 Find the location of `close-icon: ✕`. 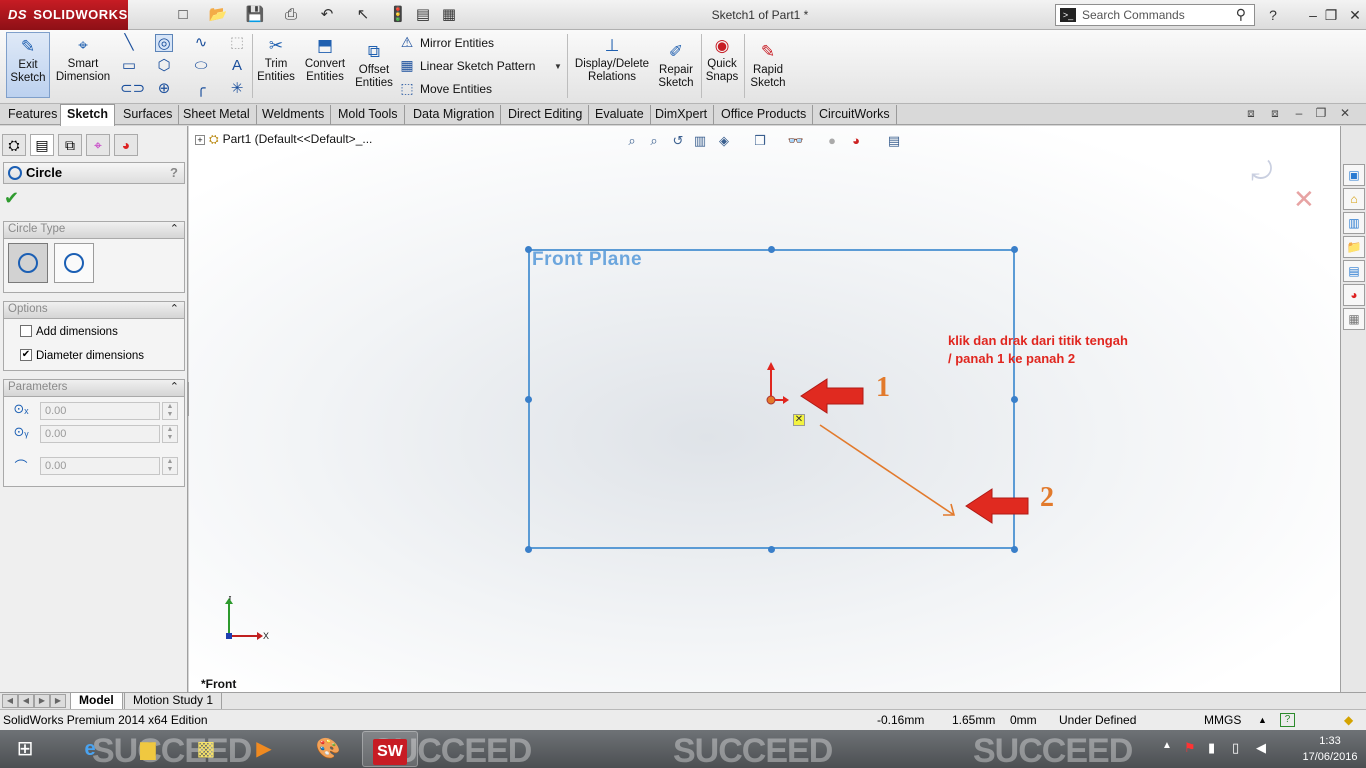

close-icon: ✕ is located at coordinates (1355, 15).